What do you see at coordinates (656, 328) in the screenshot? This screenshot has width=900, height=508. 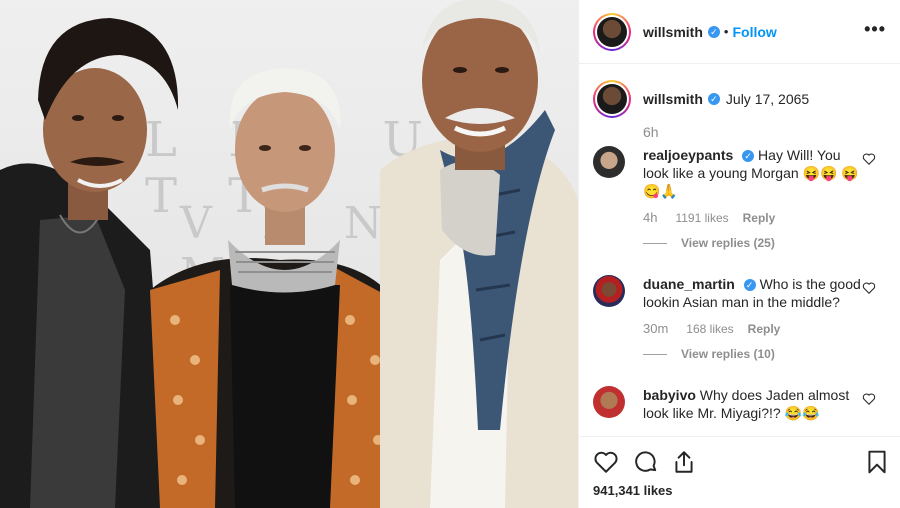 I see `comment-time: 30m` at bounding box center [656, 328].